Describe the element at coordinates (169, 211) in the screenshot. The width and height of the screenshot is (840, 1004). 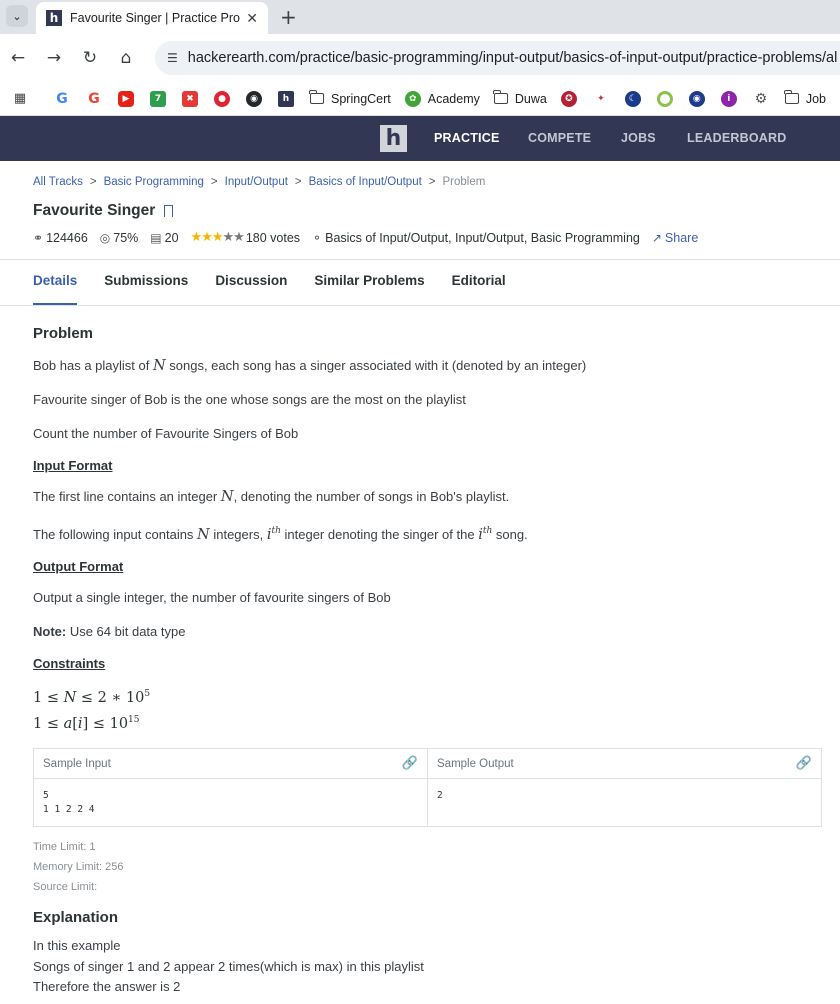
I see `bookmark-icon` at that location.